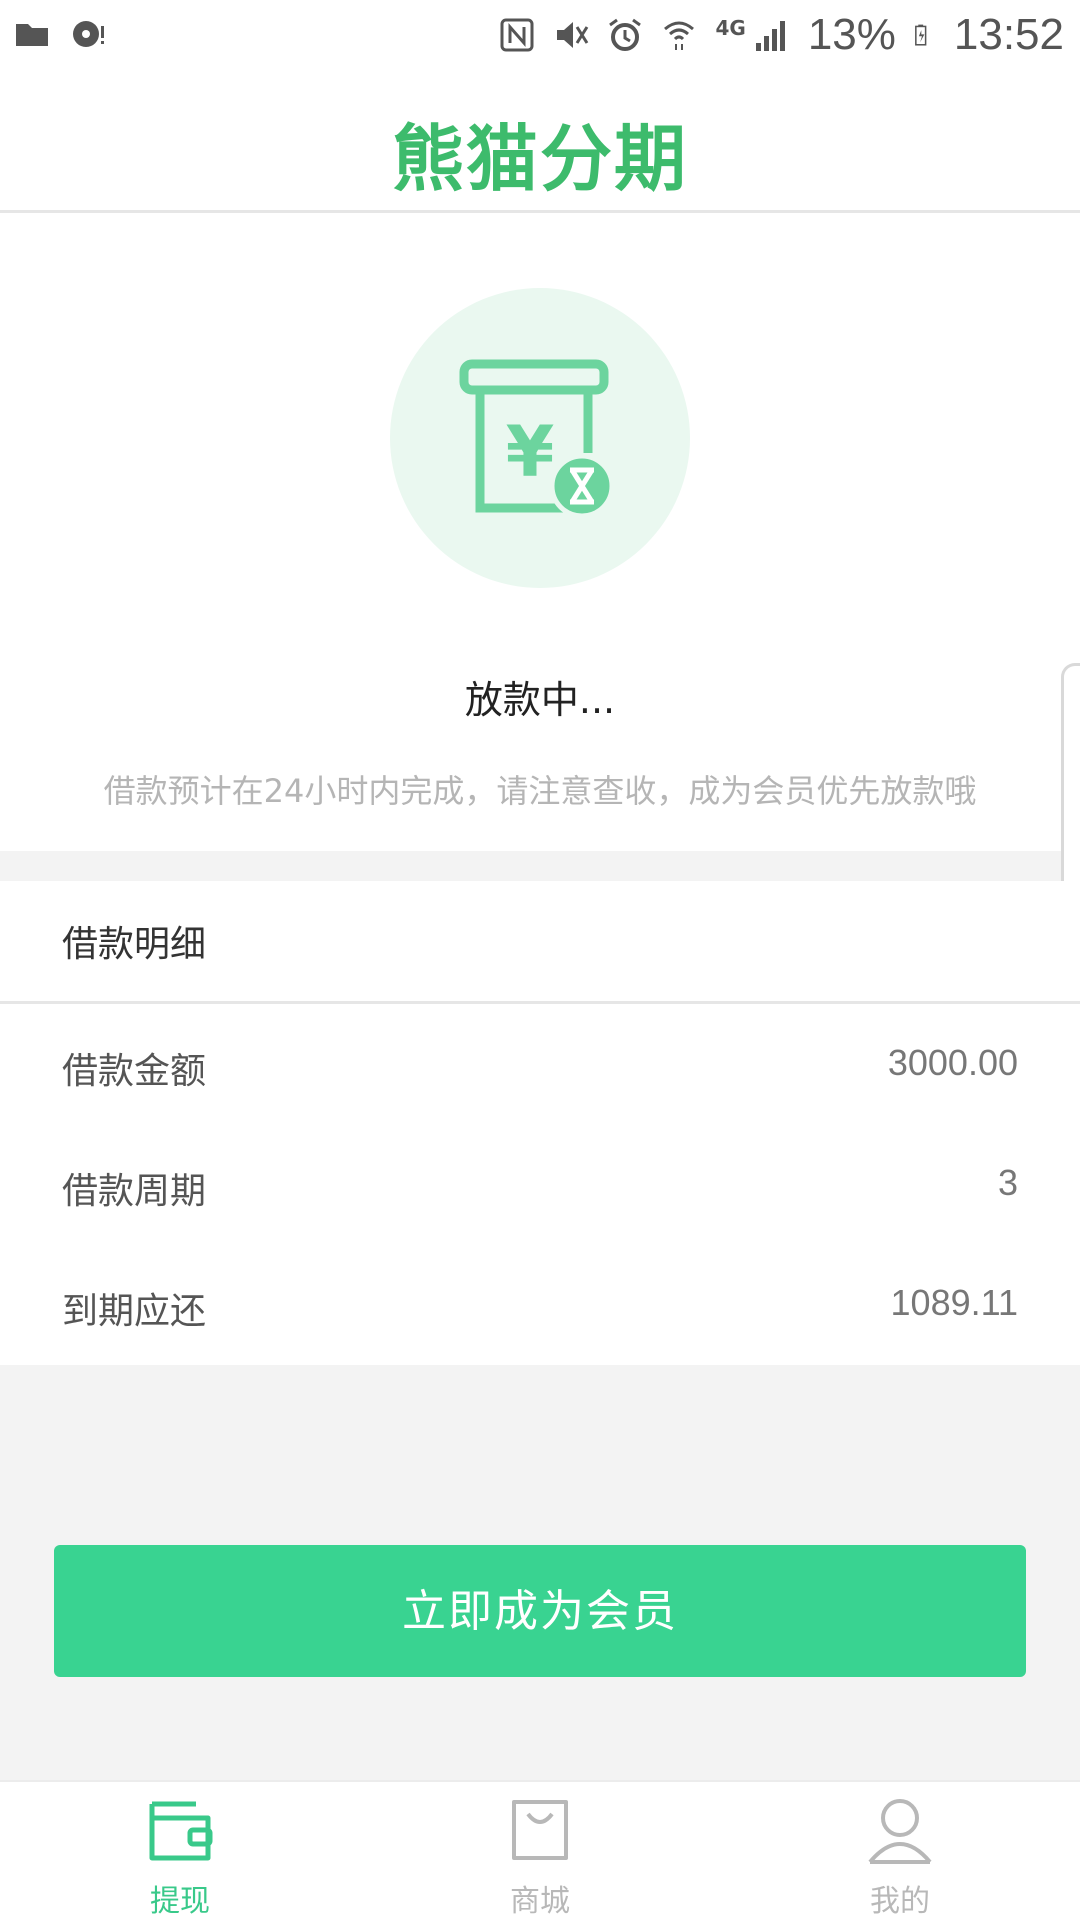  What do you see at coordinates (954, 1302) in the screenshot?
I see `detail-row-value: 1089.11` at bounding box center [954, 1302].